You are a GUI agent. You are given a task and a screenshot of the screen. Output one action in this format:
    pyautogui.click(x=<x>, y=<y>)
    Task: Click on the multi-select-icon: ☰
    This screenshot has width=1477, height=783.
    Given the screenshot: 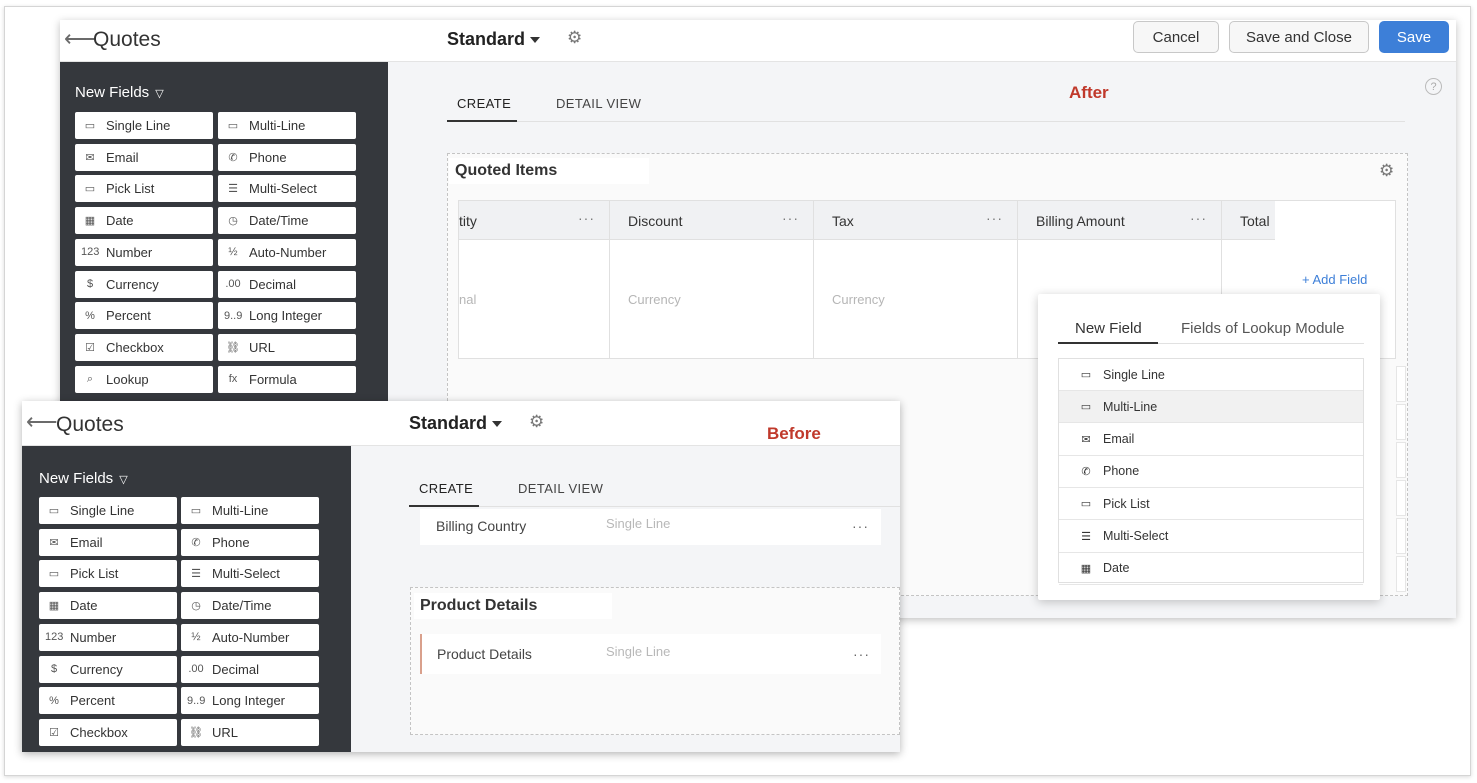 What is the action you would take?
    pyautogui.click(x=196, y=574)
    